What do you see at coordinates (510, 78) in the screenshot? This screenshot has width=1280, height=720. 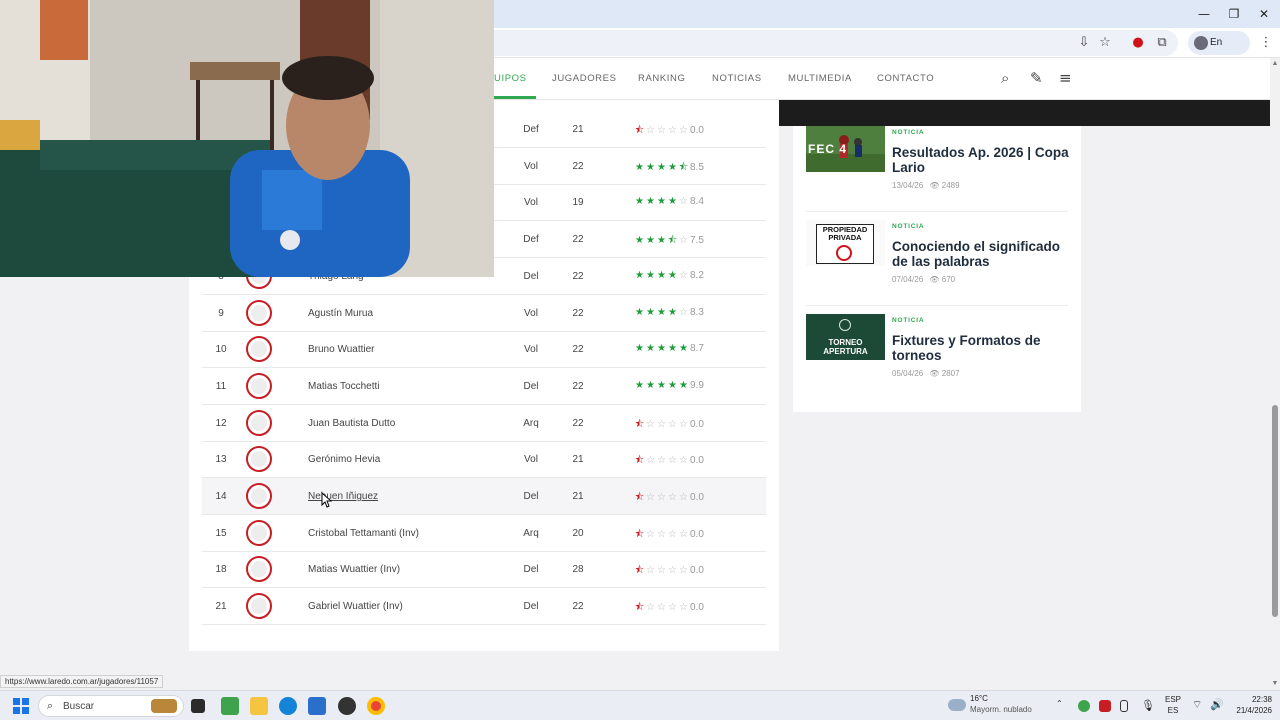 I see `nav-item-equipos: UIPOS` at bounding box center [510, 78].